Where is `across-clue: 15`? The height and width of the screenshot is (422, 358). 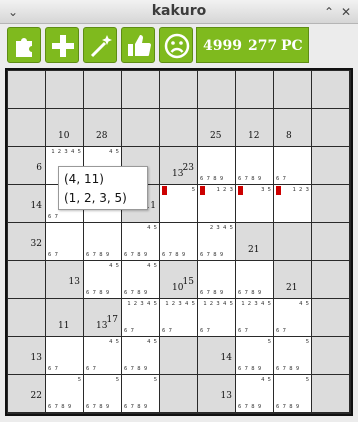 across-clue: 15 is located at coordinates (188, 282).